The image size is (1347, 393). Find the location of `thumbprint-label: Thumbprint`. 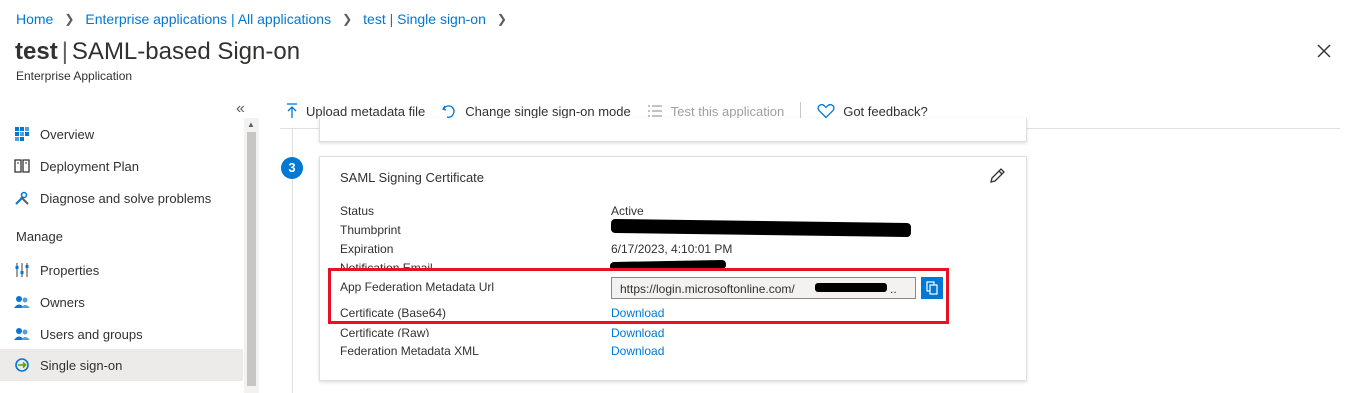

thumbprint-label: Thumbprint is located at coordinates (370, 230).